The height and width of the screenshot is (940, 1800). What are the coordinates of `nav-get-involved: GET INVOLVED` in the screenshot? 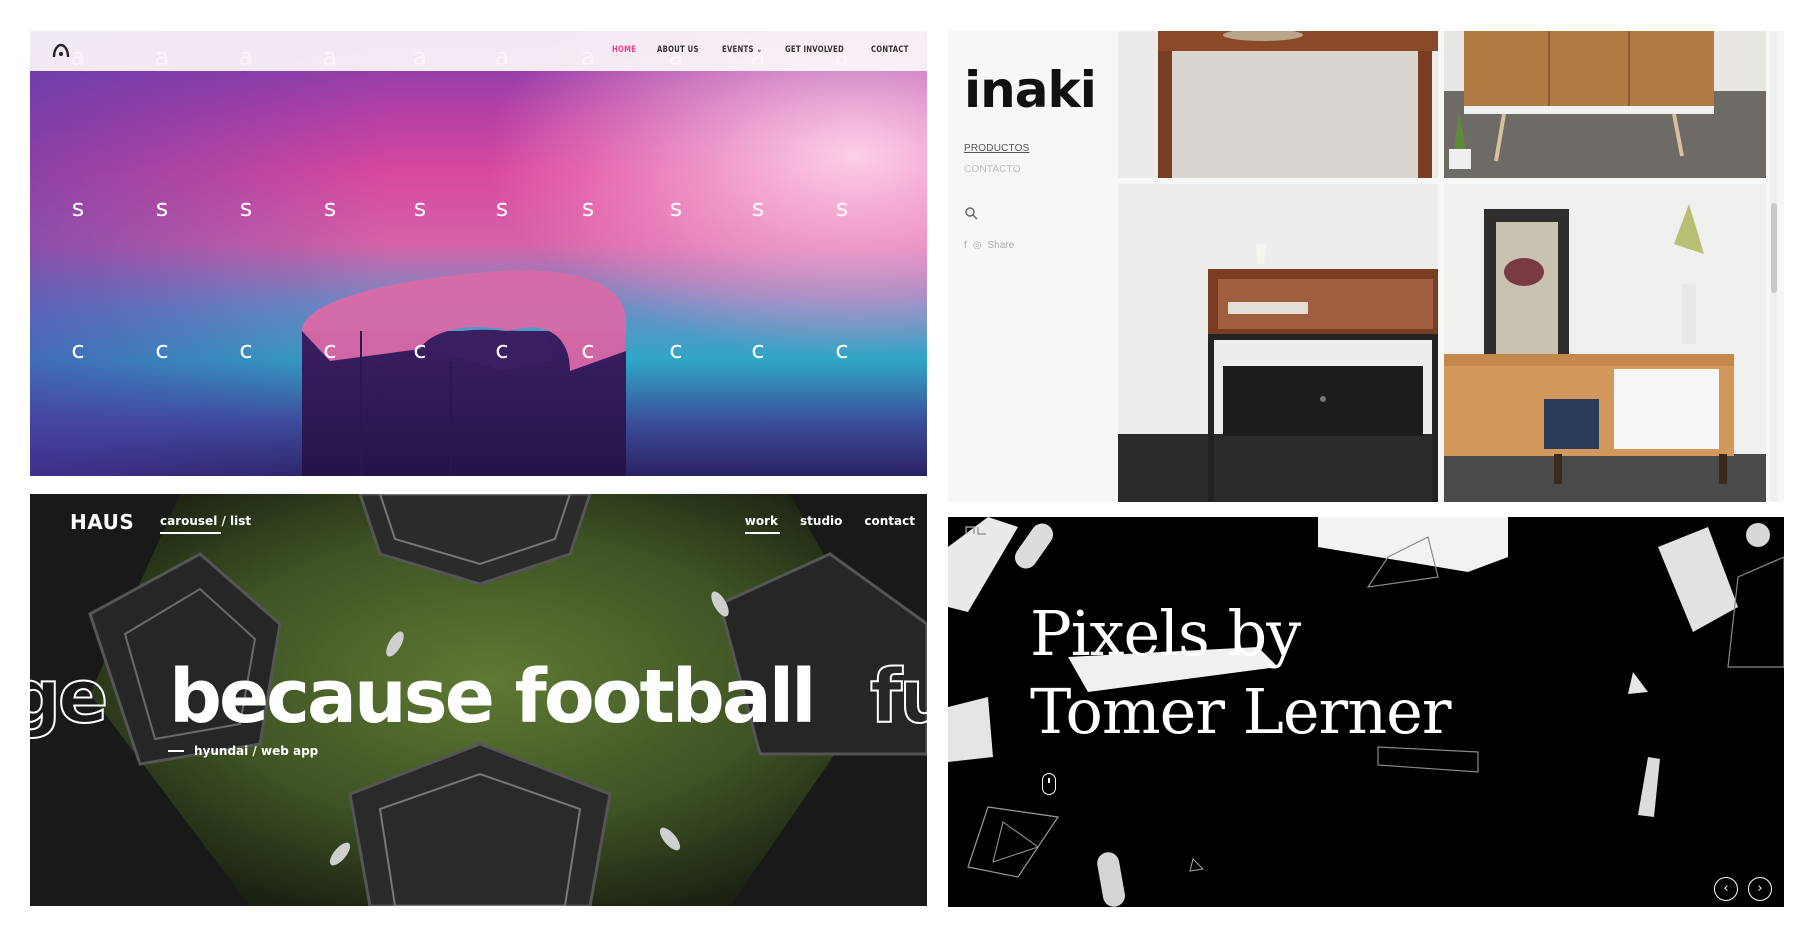 It's located at (814, 50).